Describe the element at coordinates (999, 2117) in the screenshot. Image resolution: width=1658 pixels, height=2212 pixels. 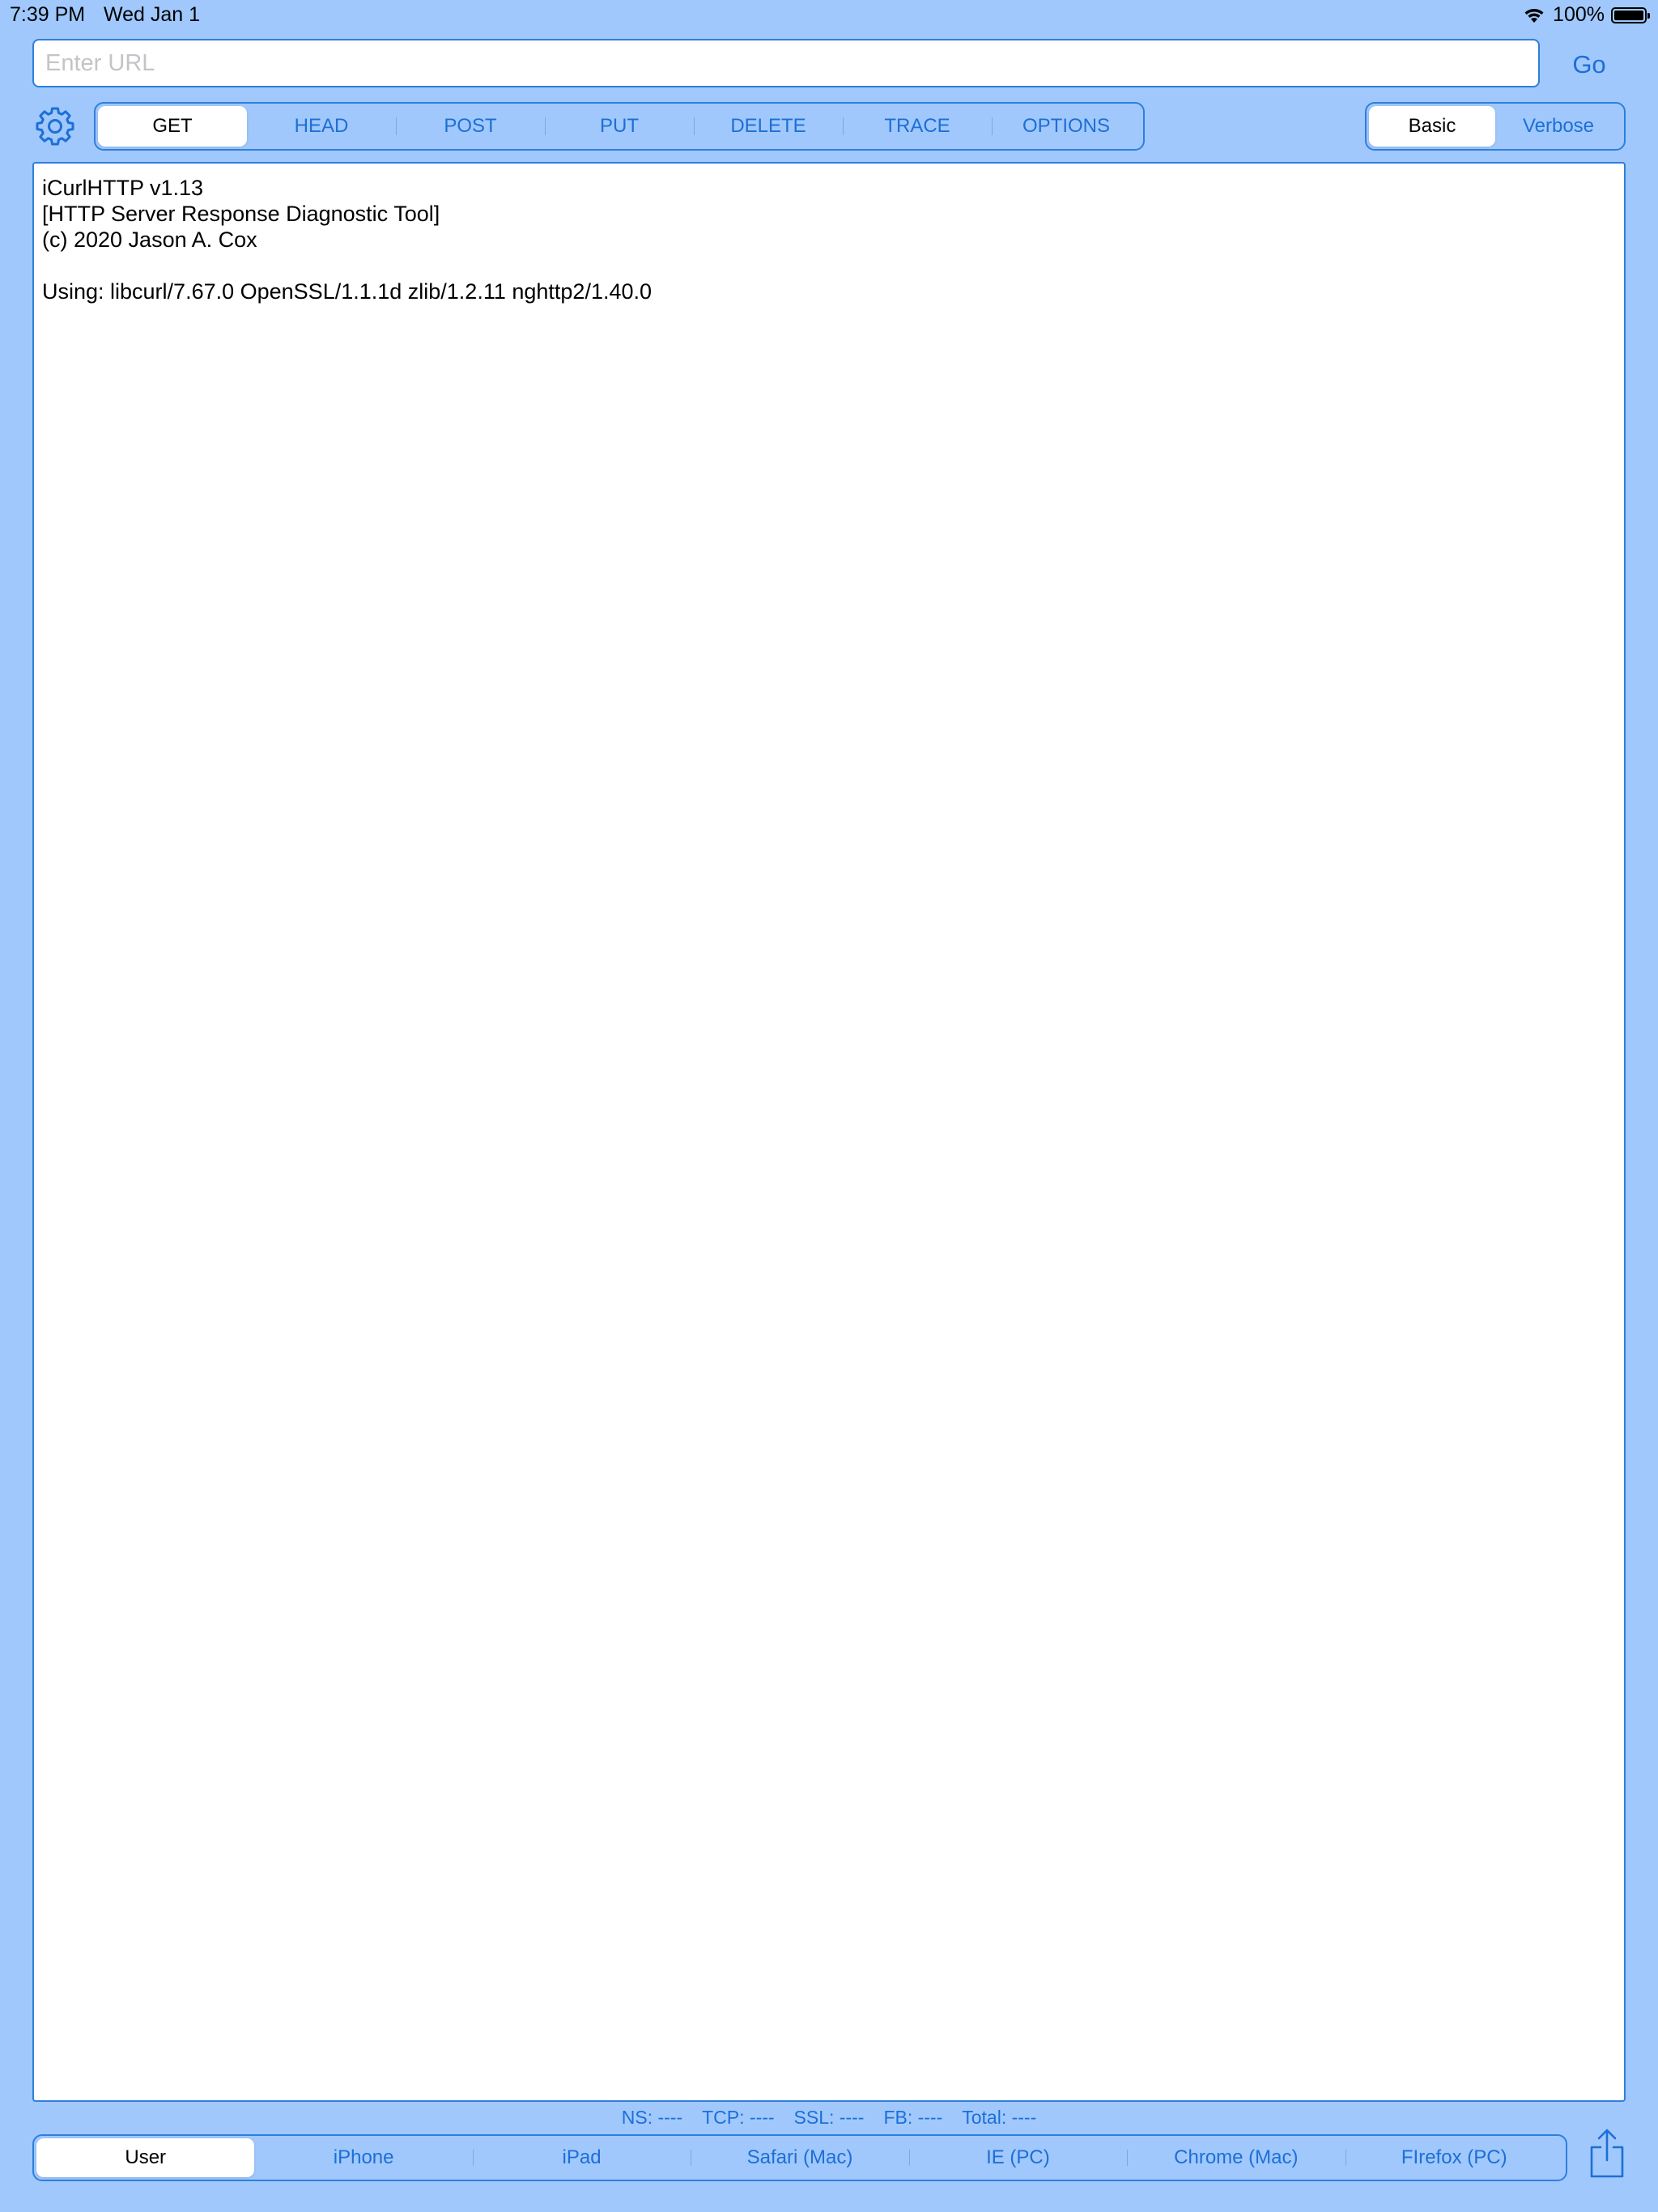
I see `timing-total: Total: ----` at that location.